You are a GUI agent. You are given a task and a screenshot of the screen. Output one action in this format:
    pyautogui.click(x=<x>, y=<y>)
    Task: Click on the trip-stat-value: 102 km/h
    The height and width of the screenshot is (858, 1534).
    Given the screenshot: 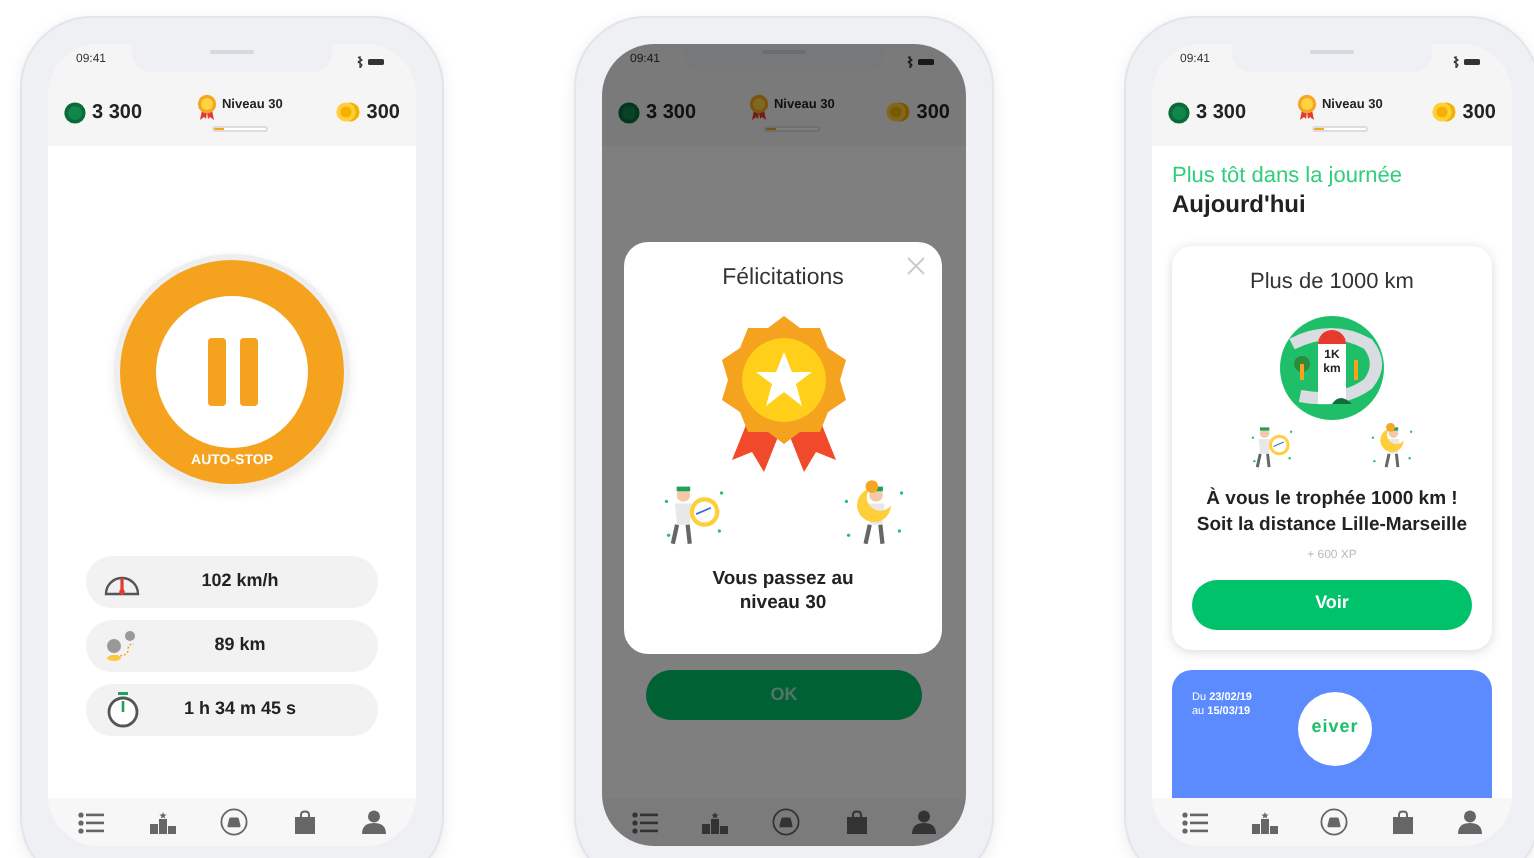 What is the action you would take?
    pyautogui.click(x=240, y=581)
    